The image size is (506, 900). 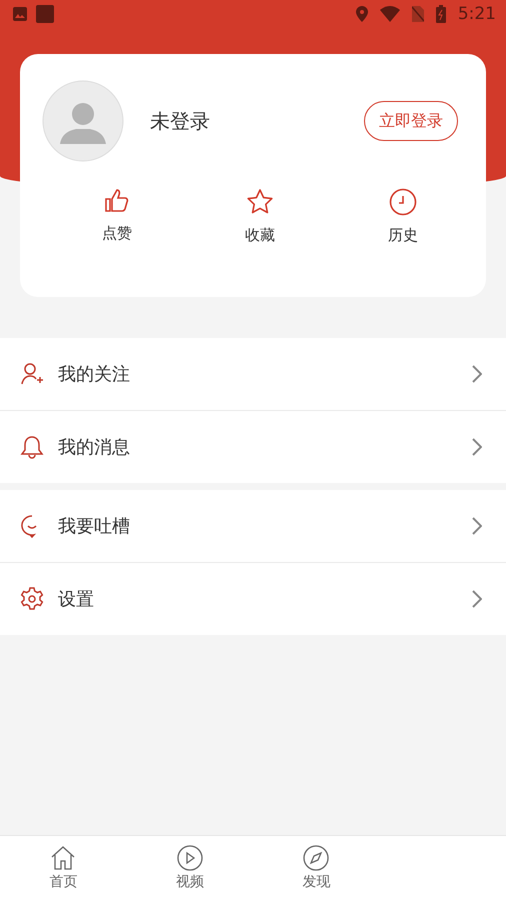 I want to click on menu-item: 我要吐槽, so click(x=253, y=526).